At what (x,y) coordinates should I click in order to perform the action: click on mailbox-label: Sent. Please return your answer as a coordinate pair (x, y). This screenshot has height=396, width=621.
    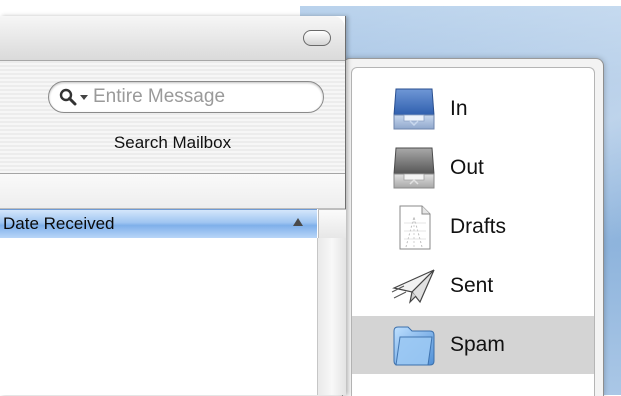
    Looking at the image, I should click on (472, 285).